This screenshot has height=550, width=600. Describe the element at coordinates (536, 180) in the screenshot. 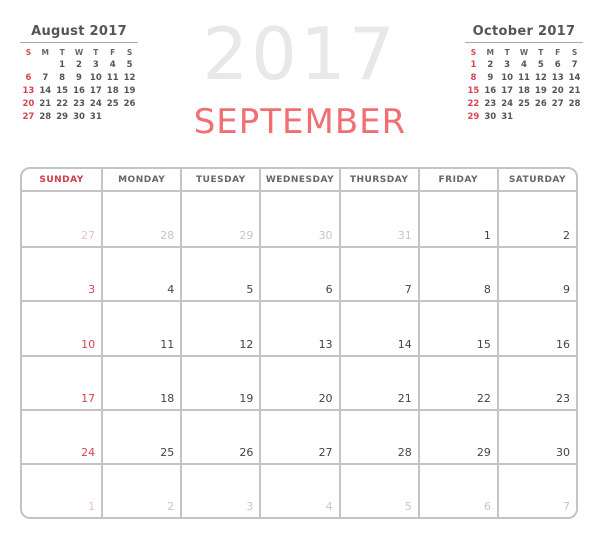

I see `weekday-saturday: SATURDAY` at that location.